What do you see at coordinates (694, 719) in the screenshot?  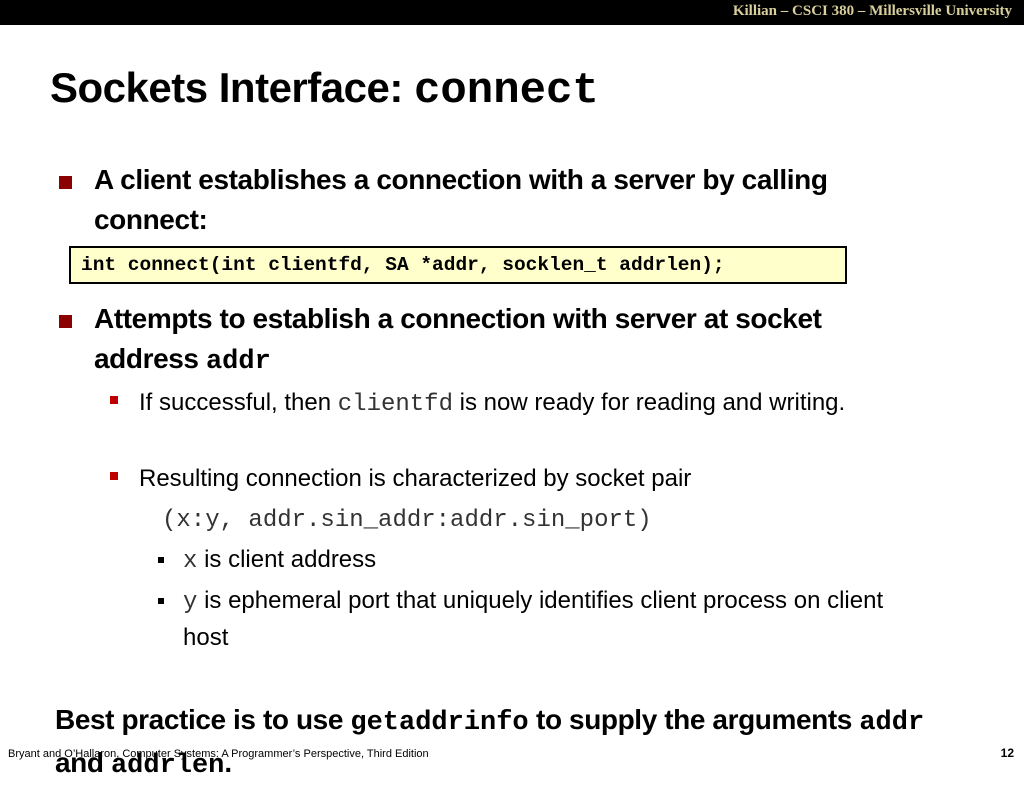 I see `bp-mid: to supply the arguments` at bounding box center [694, 719].